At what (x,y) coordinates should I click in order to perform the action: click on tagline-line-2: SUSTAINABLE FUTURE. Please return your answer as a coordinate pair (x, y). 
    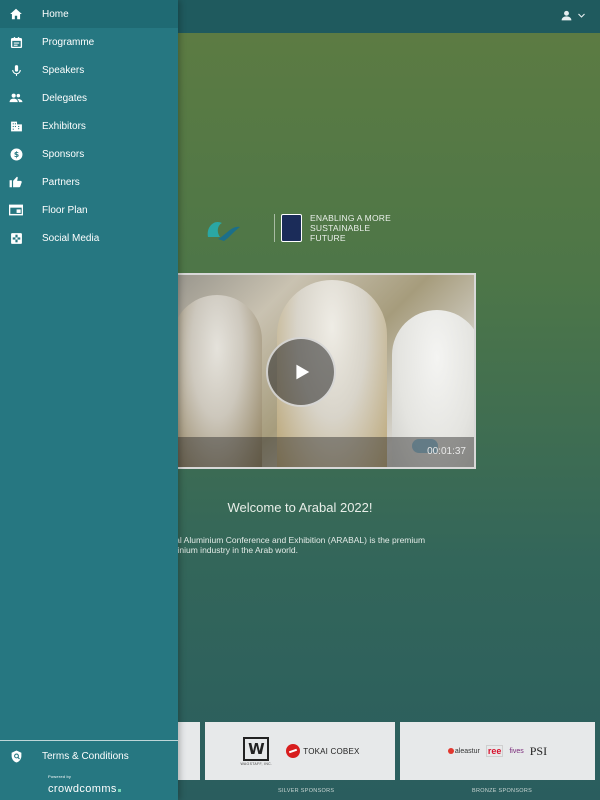
    Looking at the image, I should click on (340, 233).